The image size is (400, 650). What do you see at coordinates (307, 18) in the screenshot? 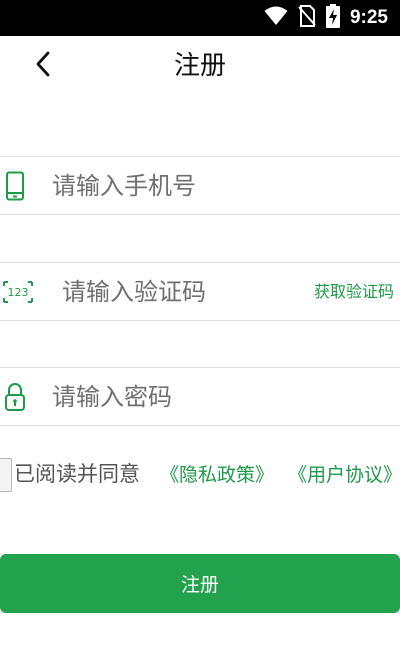
I see `no-sim-icon` at bounding box center [307, 18].